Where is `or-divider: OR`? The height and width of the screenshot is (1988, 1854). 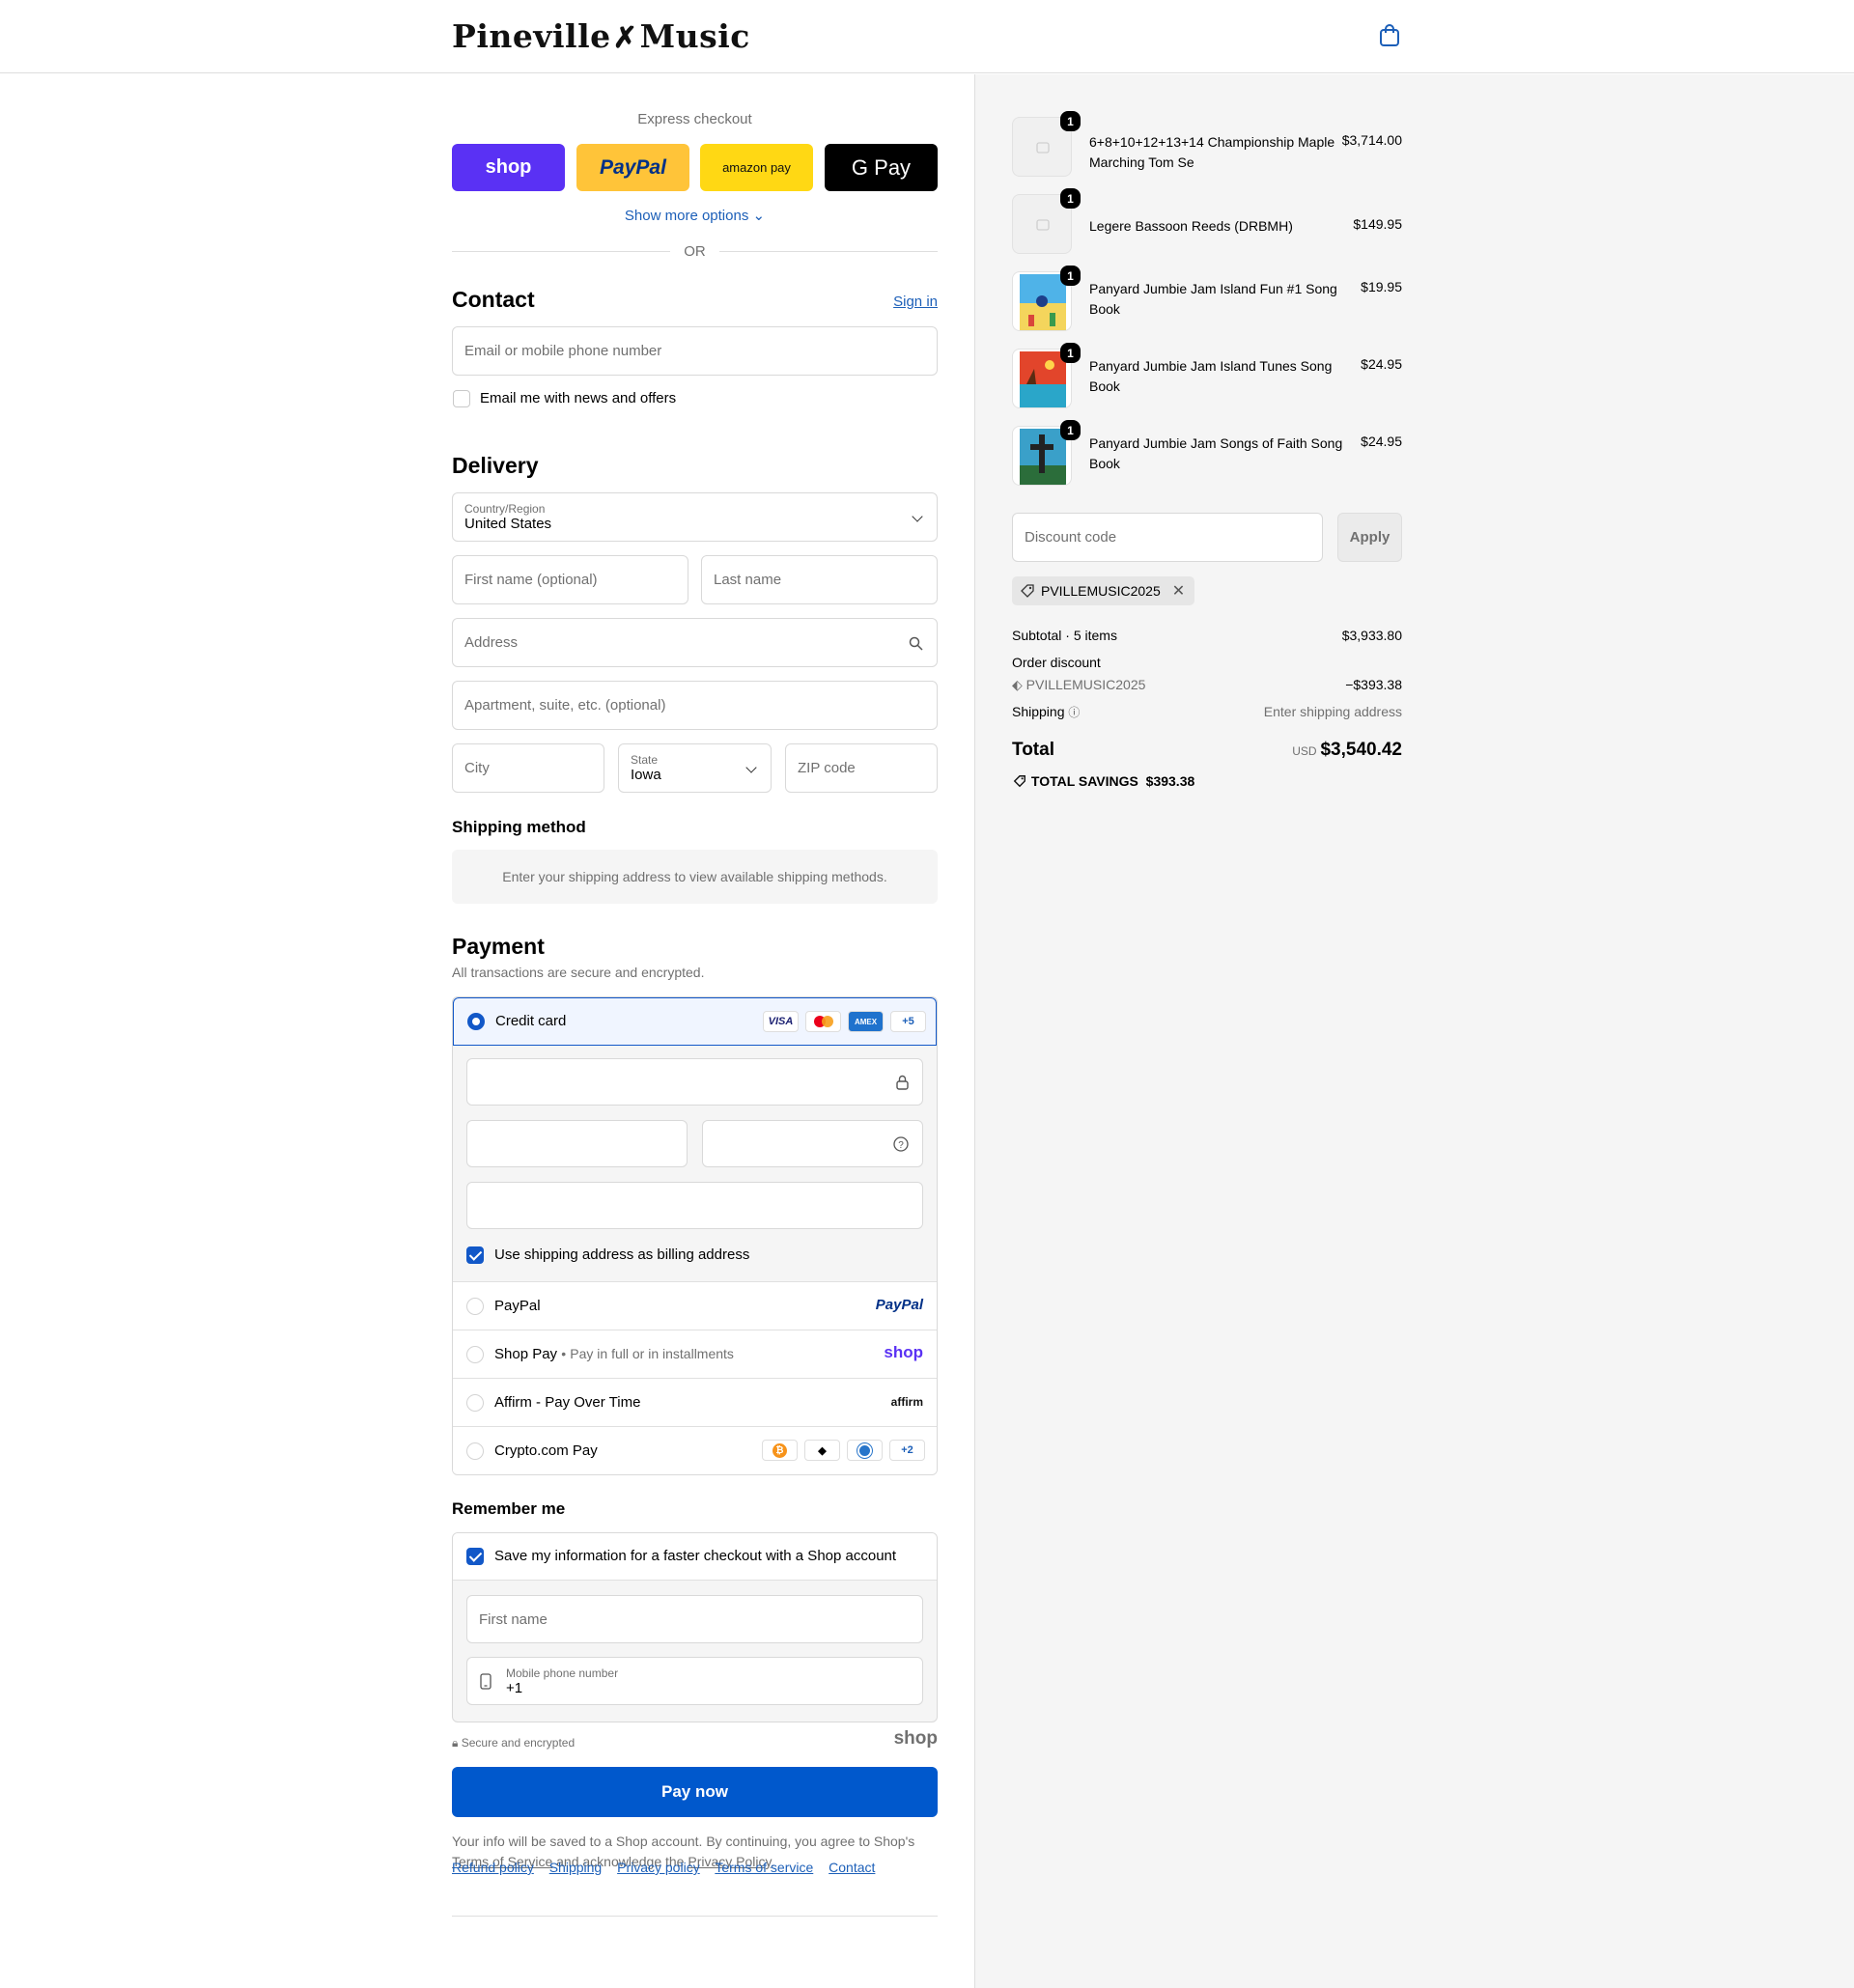 or-divider: OR is located at coordinates (695, 252).